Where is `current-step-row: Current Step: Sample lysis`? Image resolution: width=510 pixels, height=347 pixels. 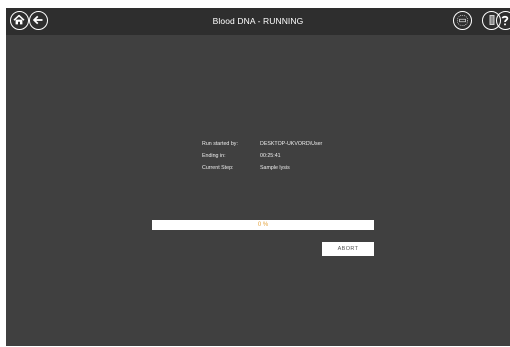
current-step-row: Current Step: Sample lysis is located at coordinates (262, 168).